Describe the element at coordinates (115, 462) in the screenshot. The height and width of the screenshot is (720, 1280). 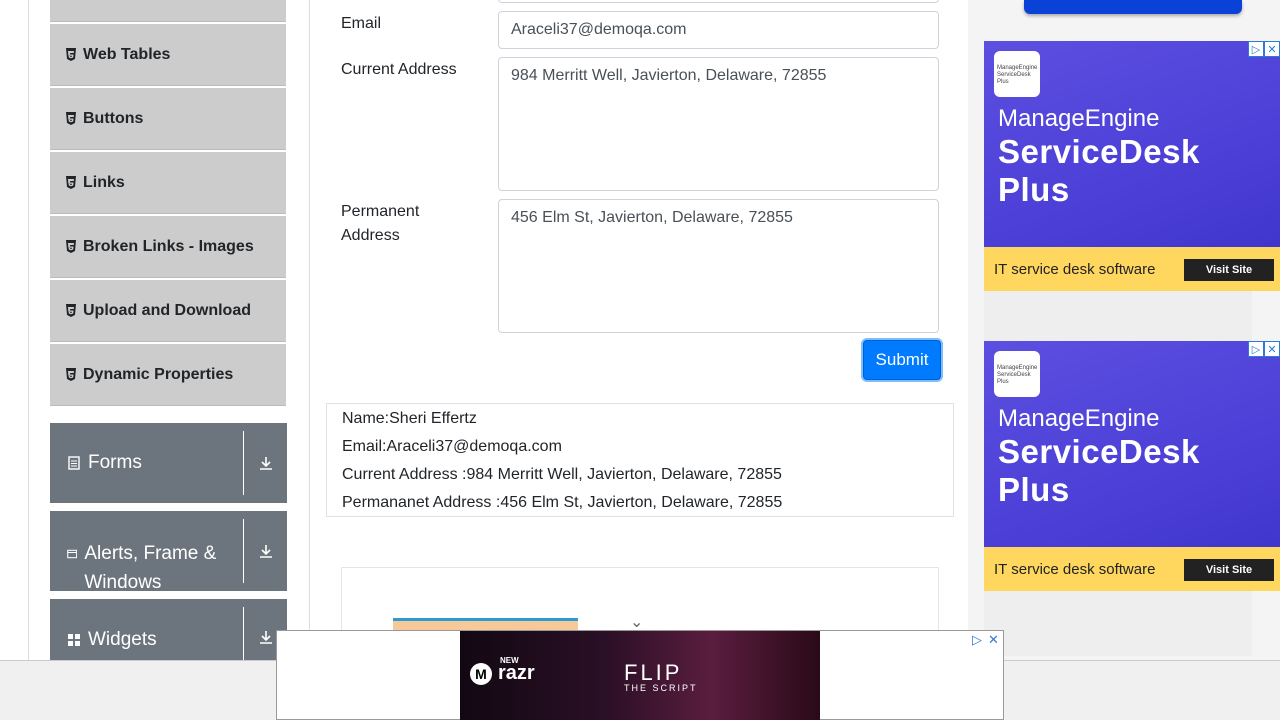
I see `group-label: Forms` at that location.